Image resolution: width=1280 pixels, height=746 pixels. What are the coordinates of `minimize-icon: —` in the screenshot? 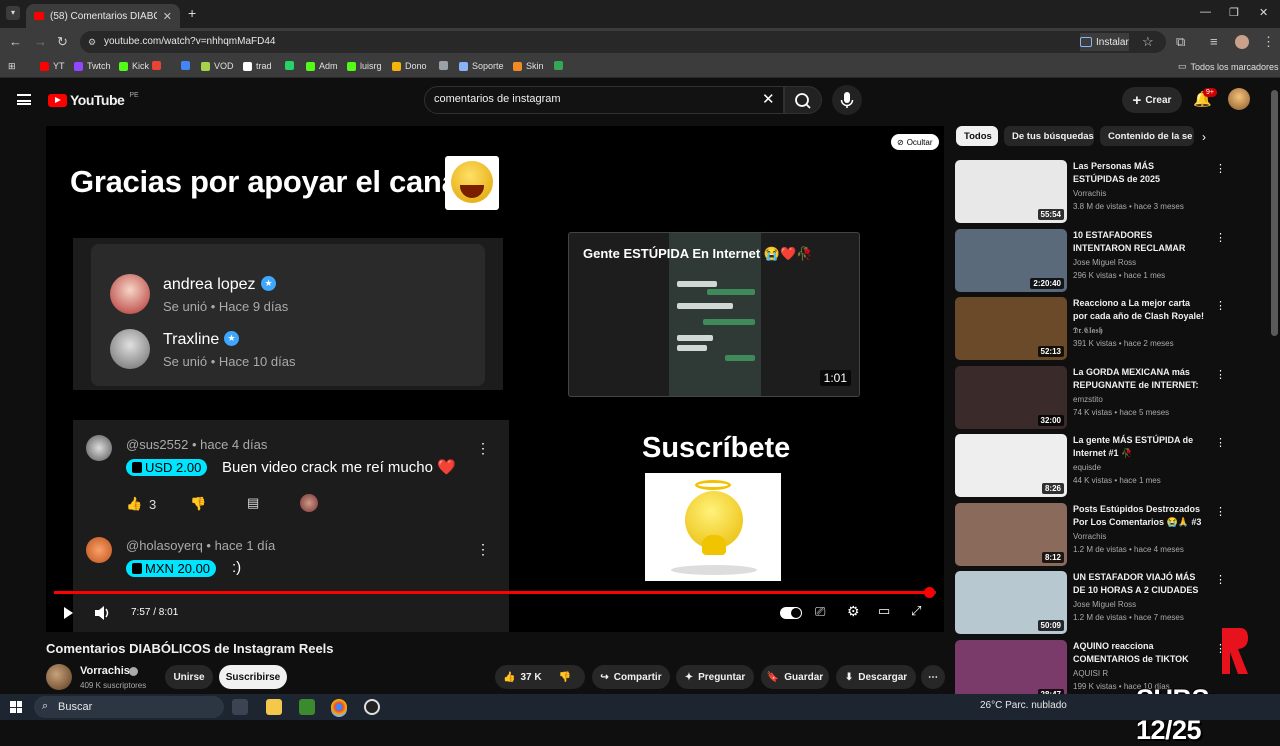 It's located at (1205, 12).